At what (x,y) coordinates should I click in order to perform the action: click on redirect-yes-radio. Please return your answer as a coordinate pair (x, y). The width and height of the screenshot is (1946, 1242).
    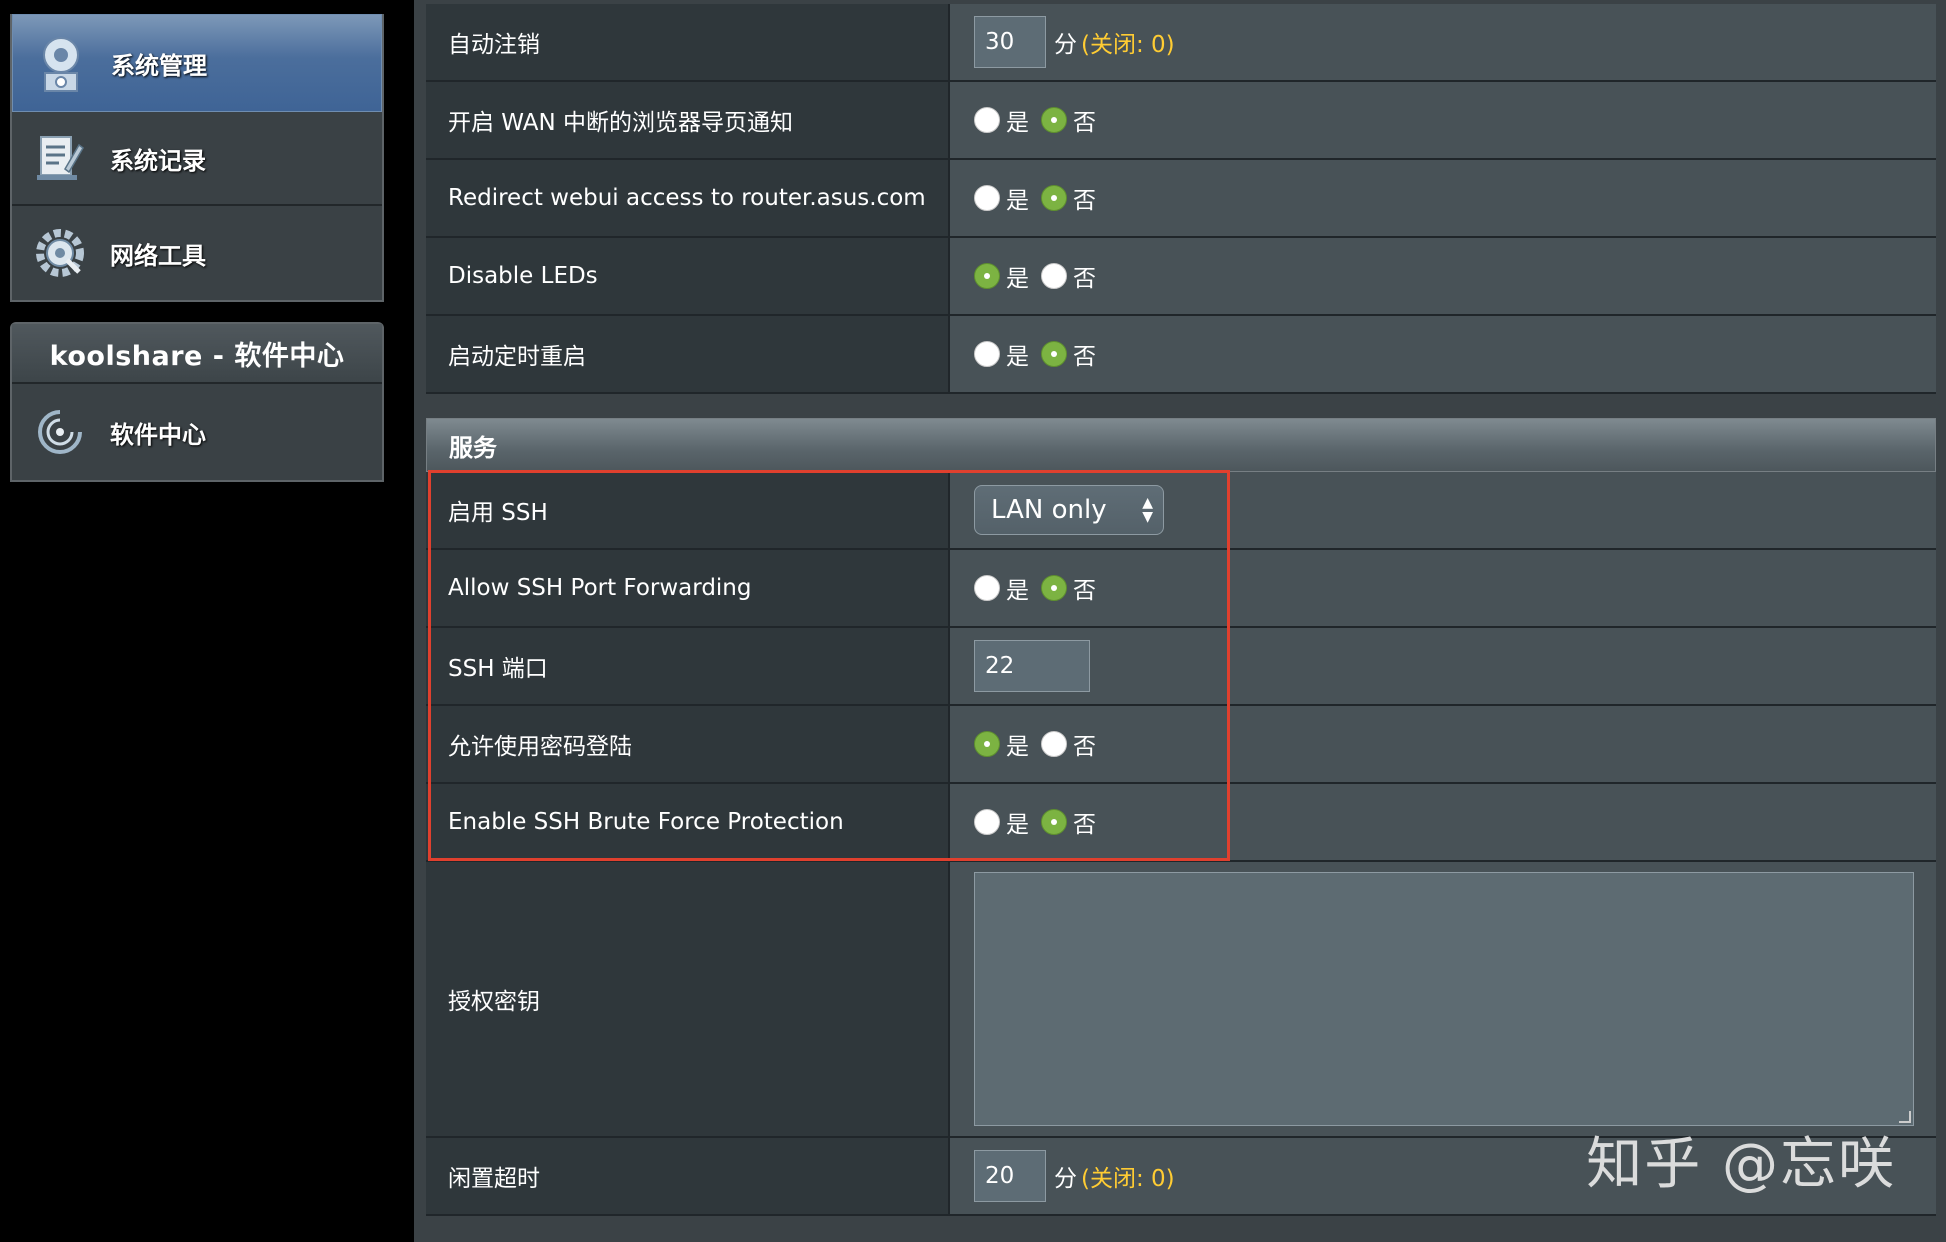
    Looking at the image, I should click on (987, 198).